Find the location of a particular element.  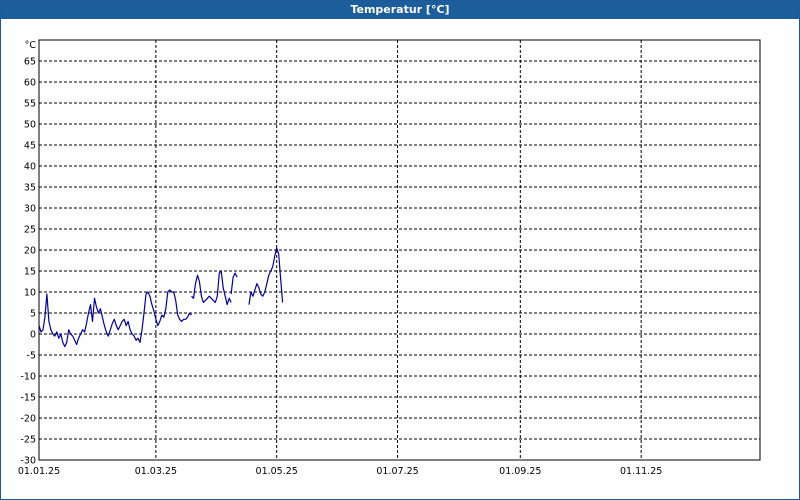

y-tick-label: -5 is located at coordinates (31, 356).